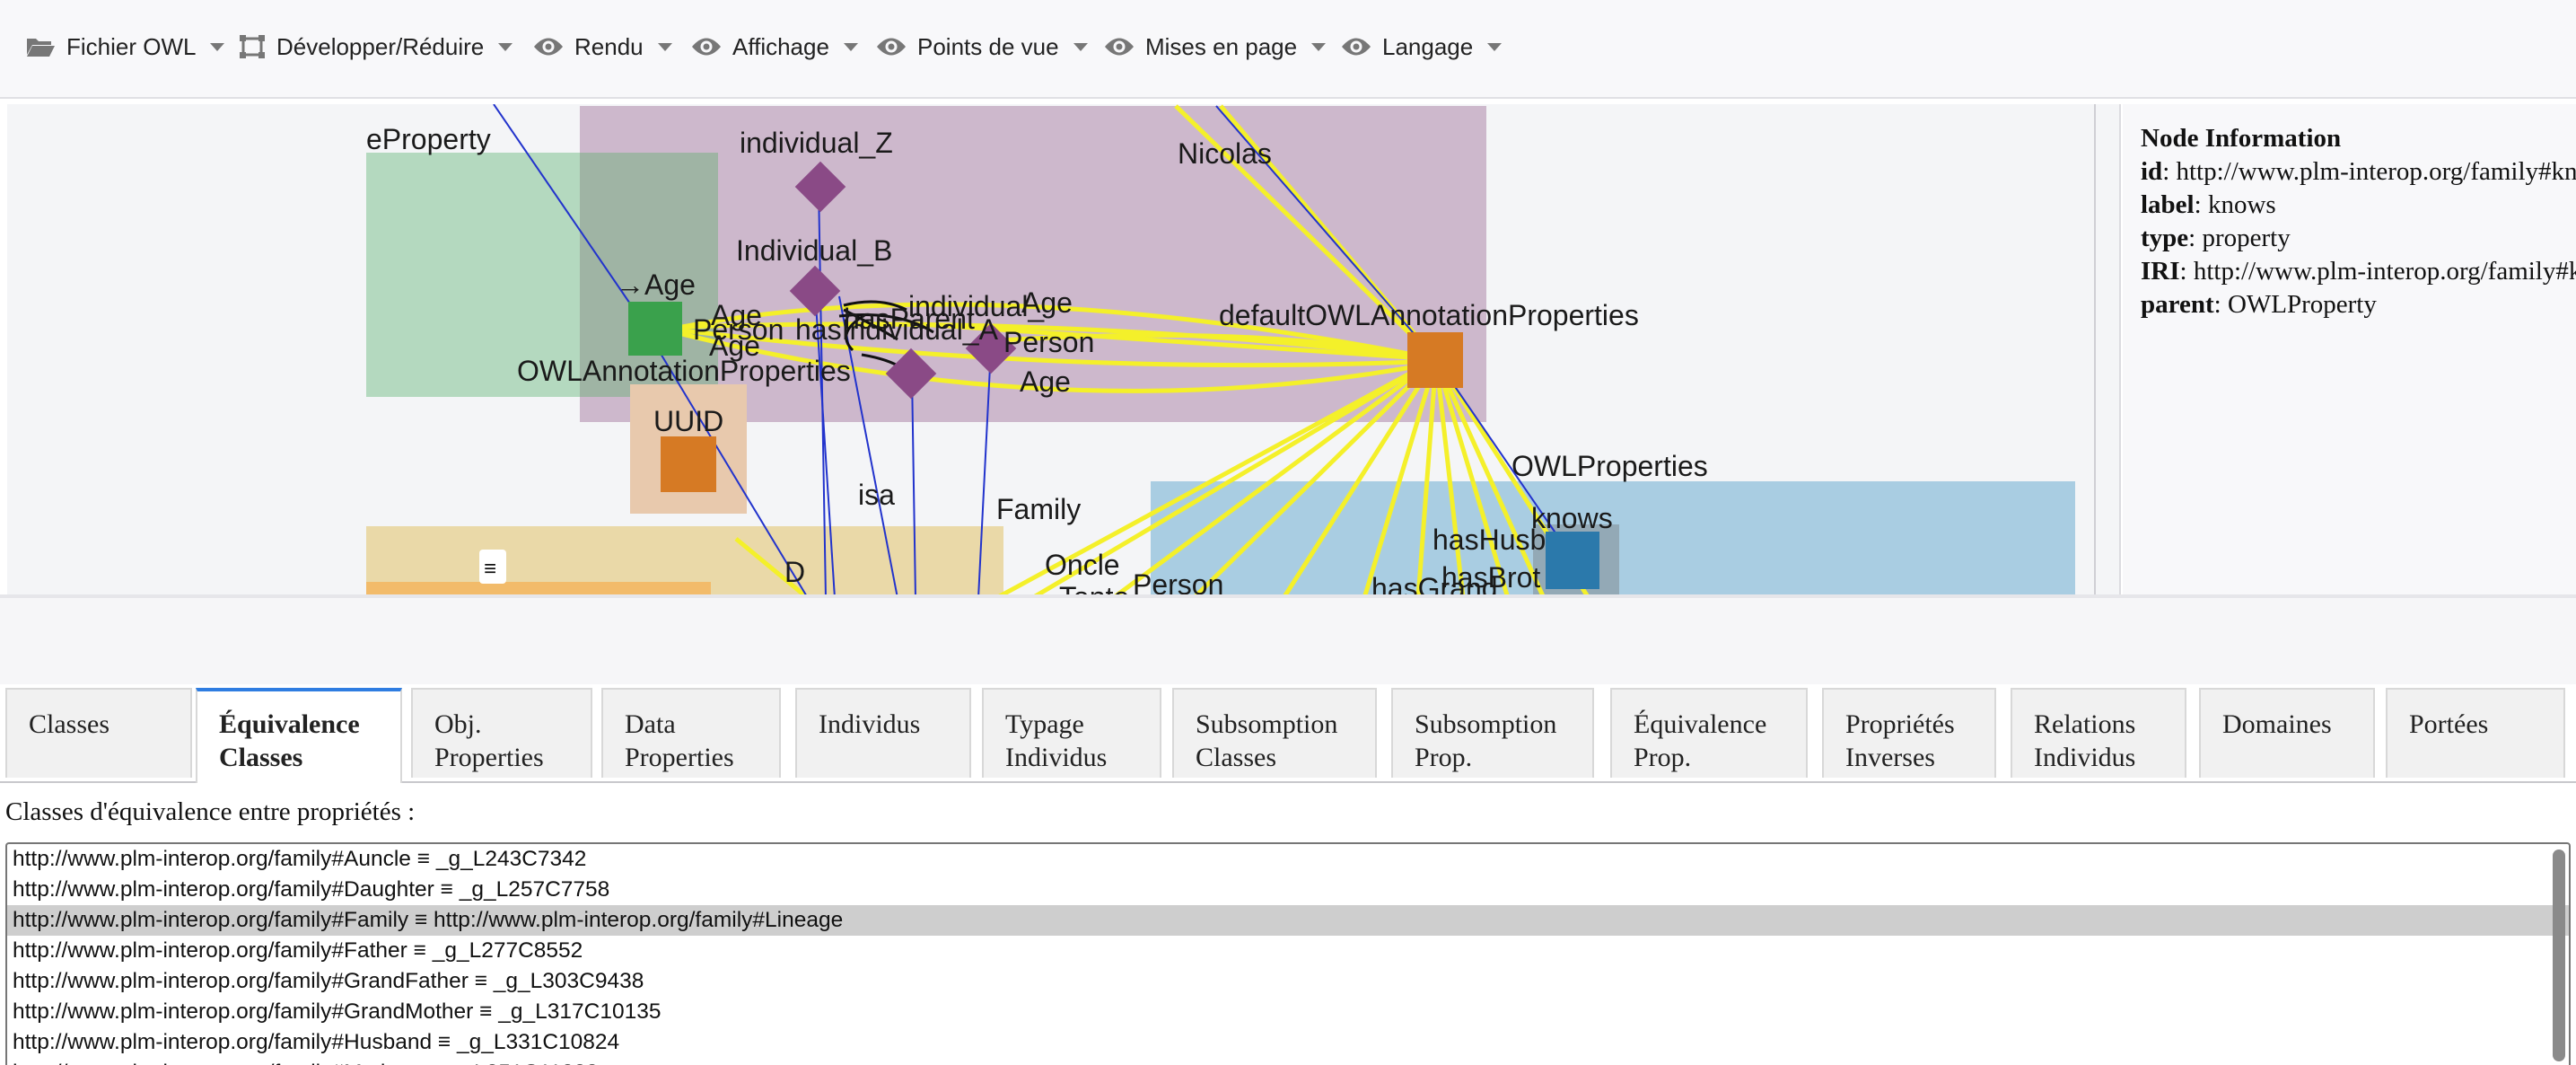 The width and height of the screenshot is (2576, 1065). I want to click on menu-label: Langage, so click(1428, 46).